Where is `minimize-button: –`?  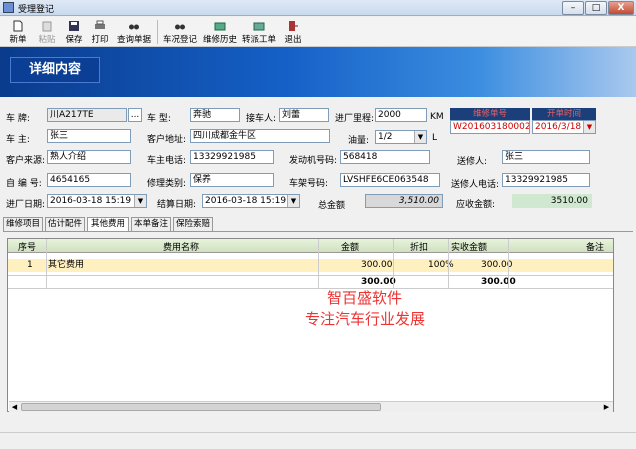
minimize-button: – is located at coordinates (573, 8).